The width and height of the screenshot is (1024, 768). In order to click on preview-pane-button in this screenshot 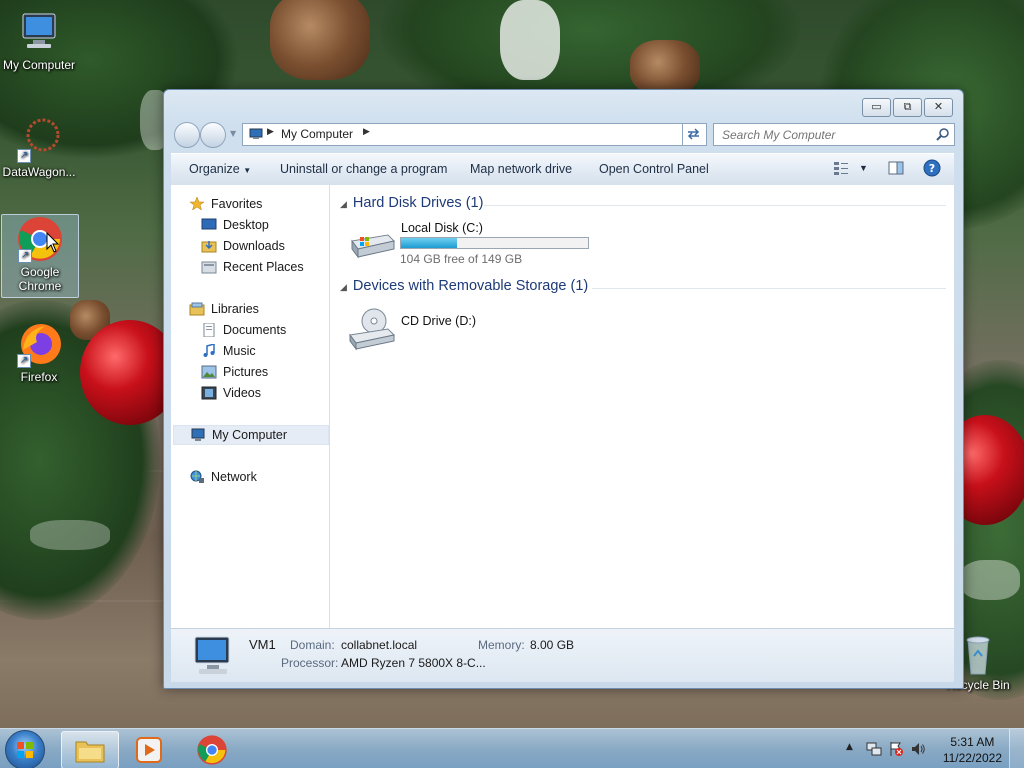, I will do `click(896, 169)`.